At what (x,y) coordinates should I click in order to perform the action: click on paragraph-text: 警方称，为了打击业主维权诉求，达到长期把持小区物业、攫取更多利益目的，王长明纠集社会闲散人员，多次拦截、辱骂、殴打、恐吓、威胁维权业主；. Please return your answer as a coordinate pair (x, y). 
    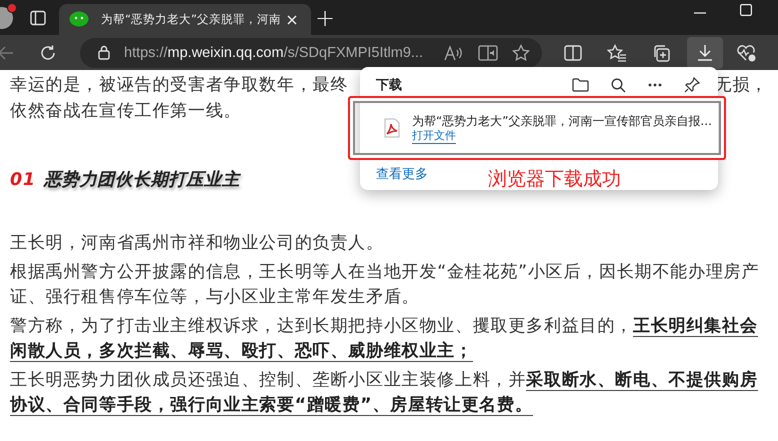
    Looking at the image, I should click on (384, 339).